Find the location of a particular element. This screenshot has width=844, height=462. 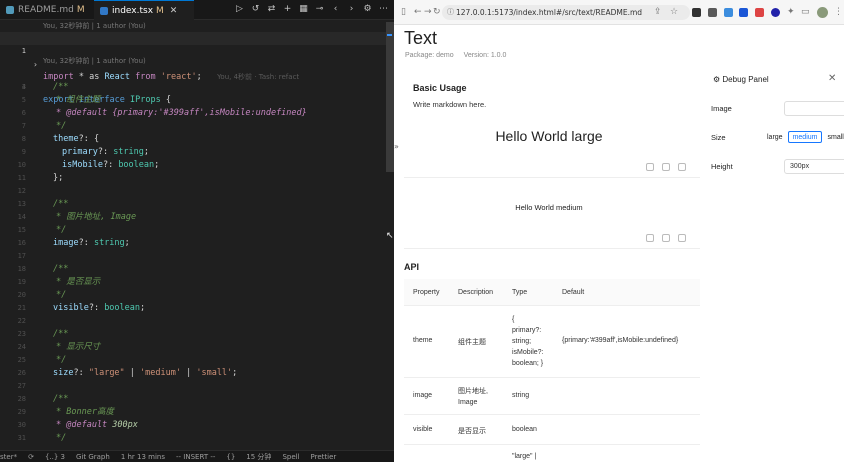

size-segmented-control: large medium small is located at coordinates (803, 137).